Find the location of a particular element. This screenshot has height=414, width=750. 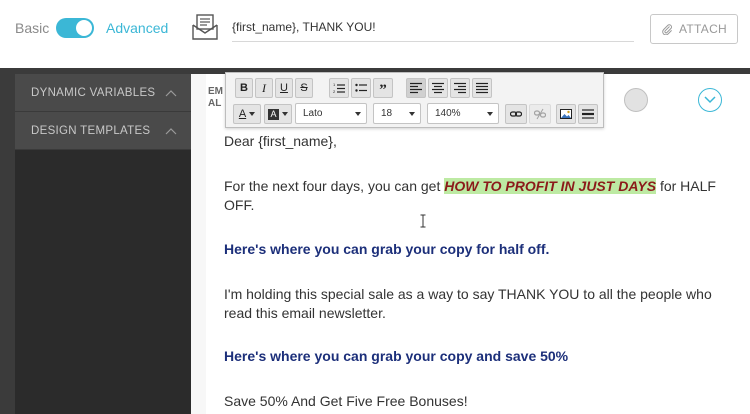

align-justify-icon is located at coordinates (482, 88).